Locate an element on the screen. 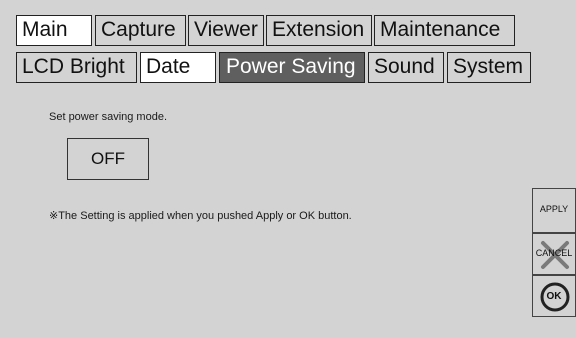  tab-sound: Sound is located at coordinates (406, 67).